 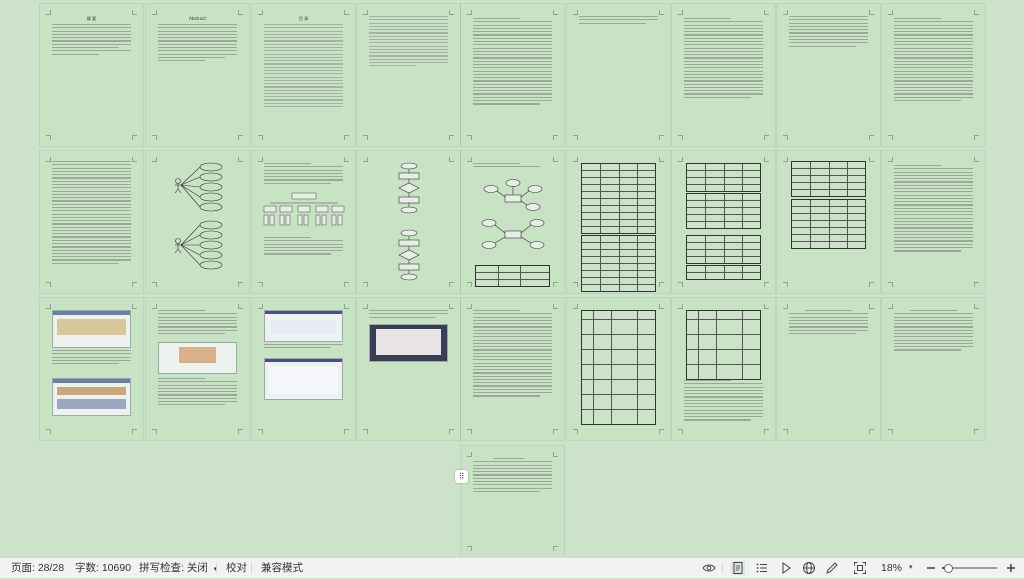 What do you see at coordinates (282, 568) in the screenshot?
I see `compat-mode-label: 兼容模式` at bounding box center [282, 568].